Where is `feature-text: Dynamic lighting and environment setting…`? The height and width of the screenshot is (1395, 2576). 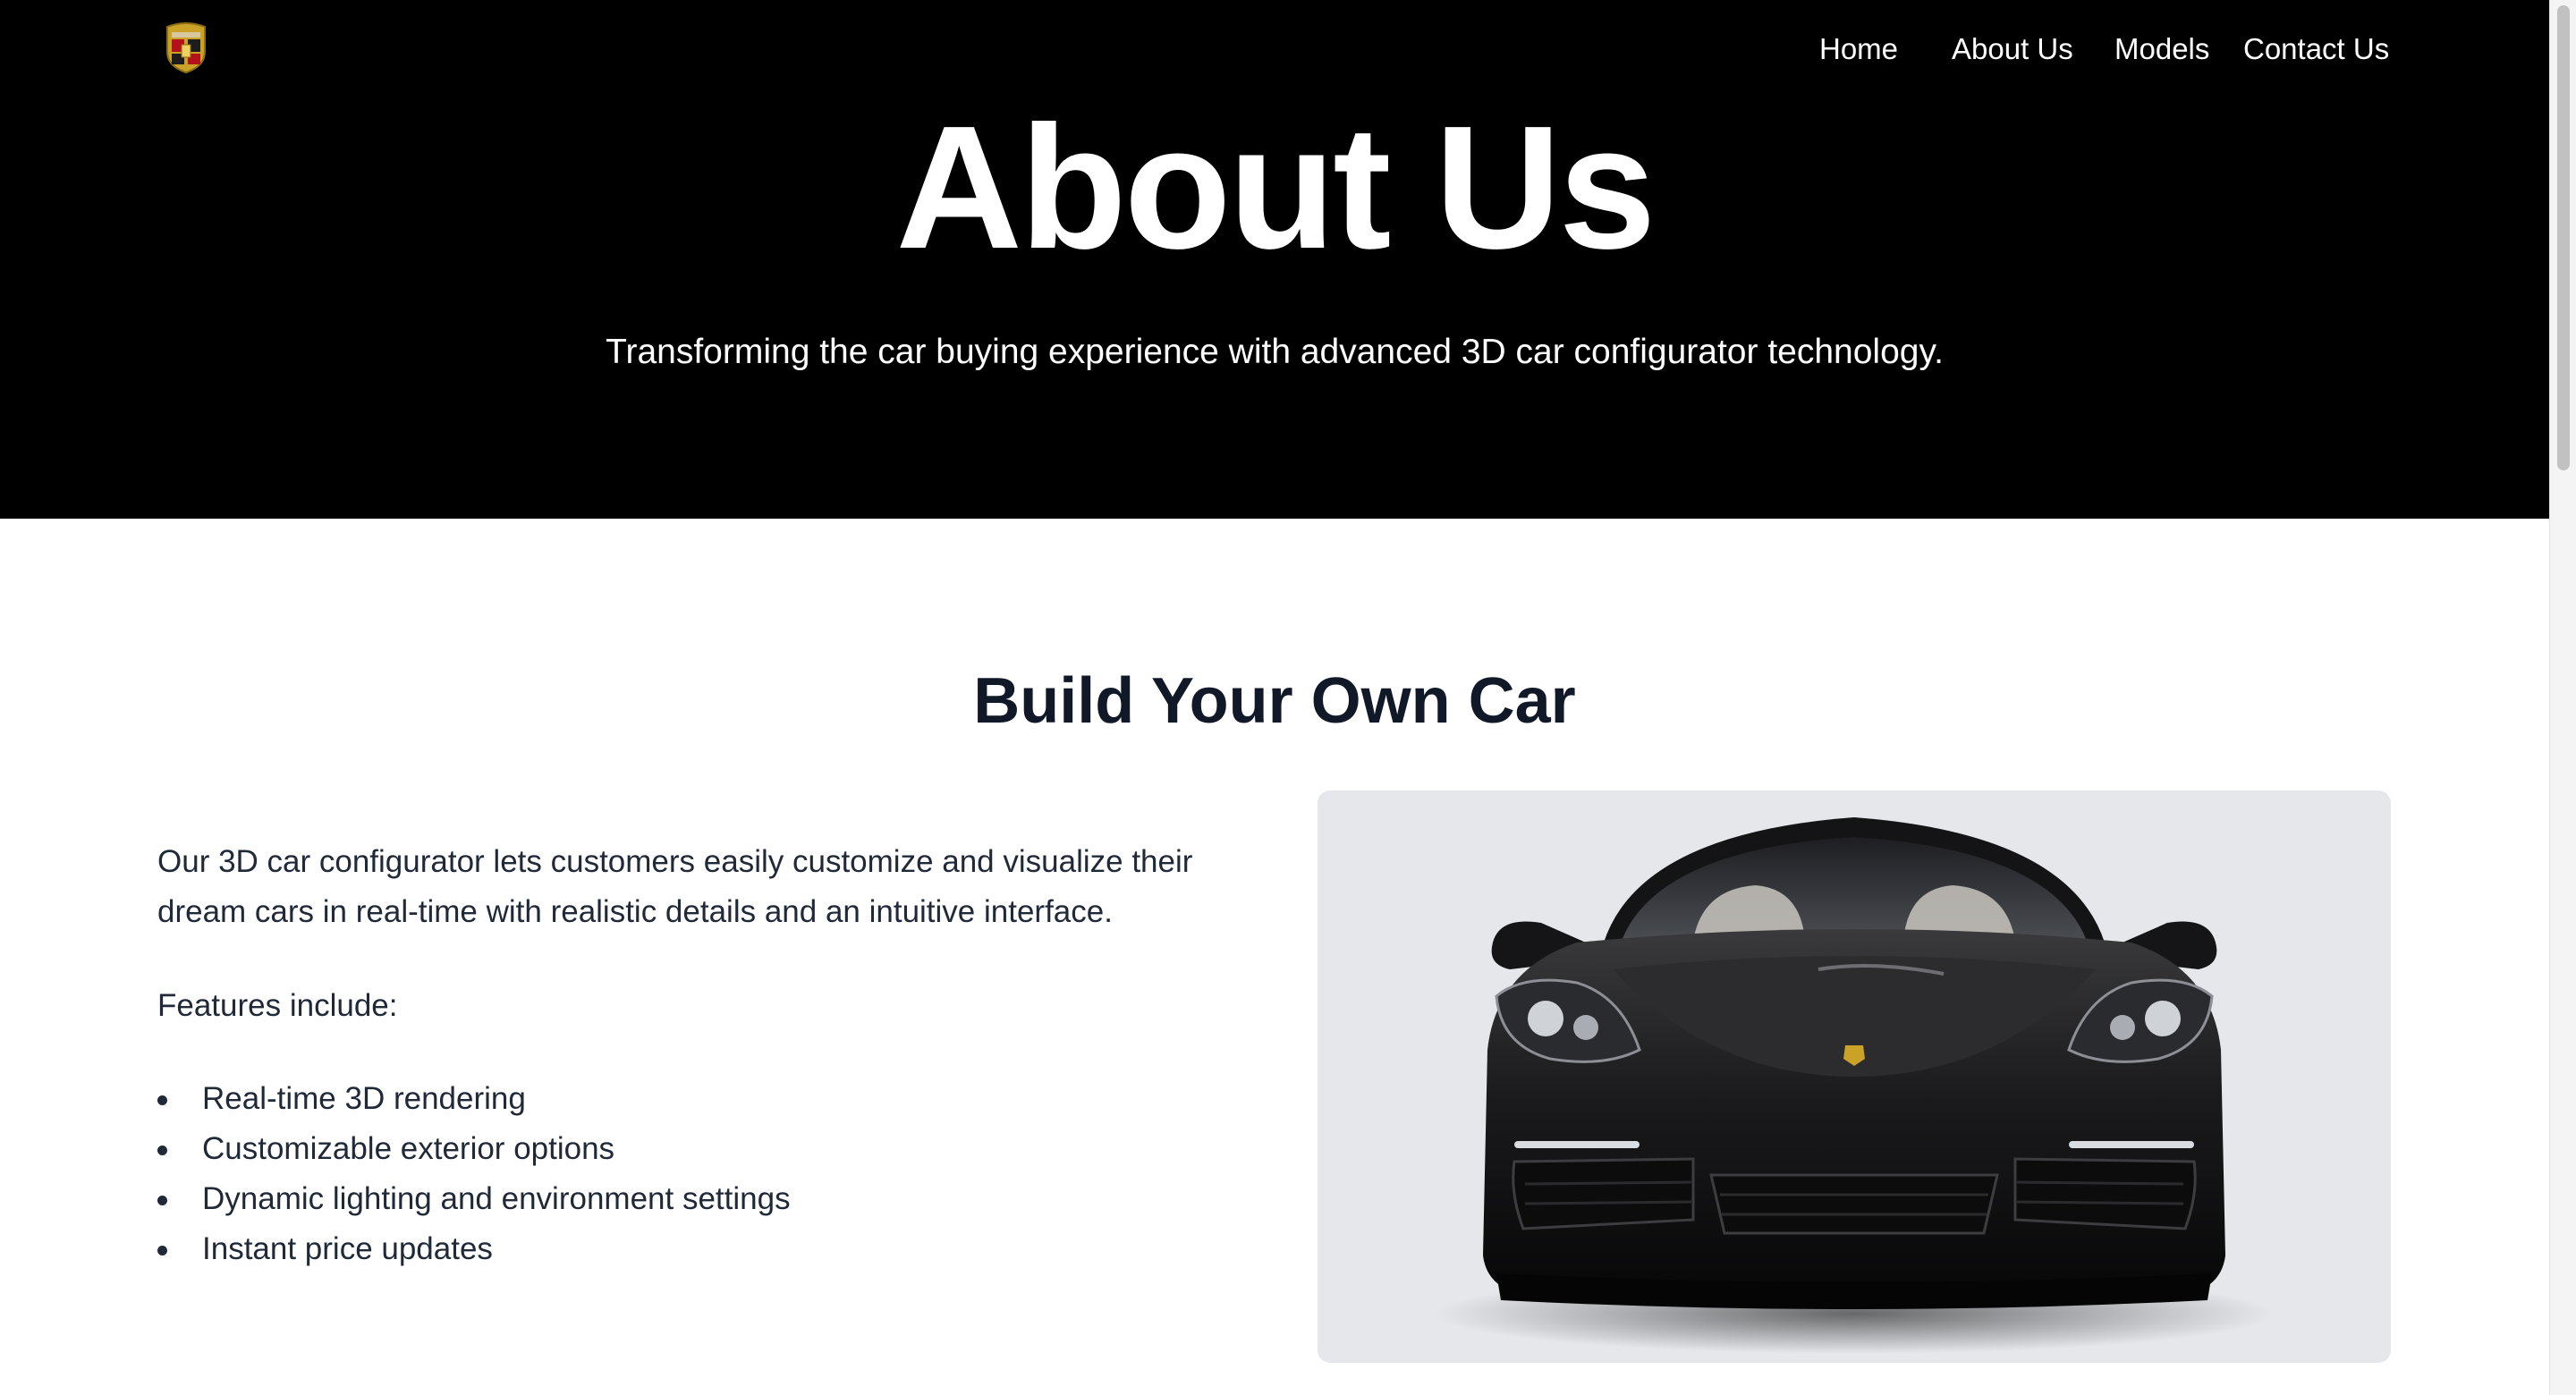
feature-text: Dynamic lighting and environment setting… is located at coordinates (496, 1198).